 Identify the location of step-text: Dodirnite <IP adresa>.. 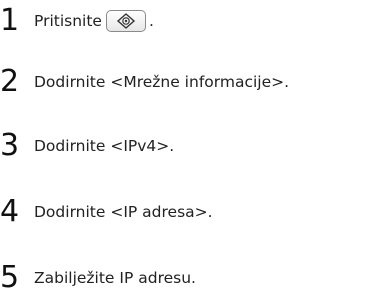
(123, 212).